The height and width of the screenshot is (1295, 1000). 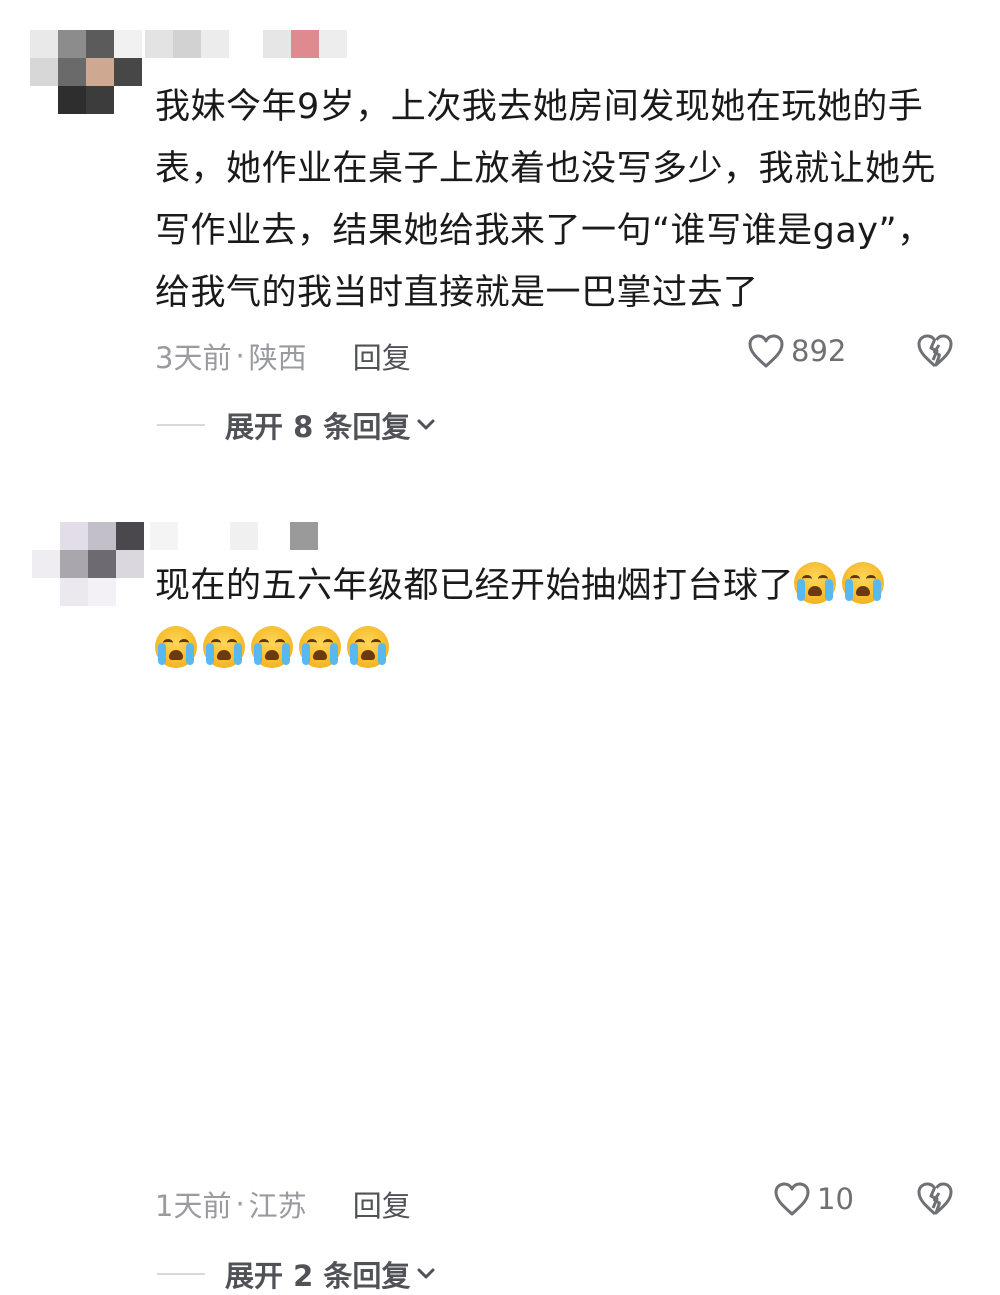 I want to click on like-count: 10, so click(x=835, y=1199).